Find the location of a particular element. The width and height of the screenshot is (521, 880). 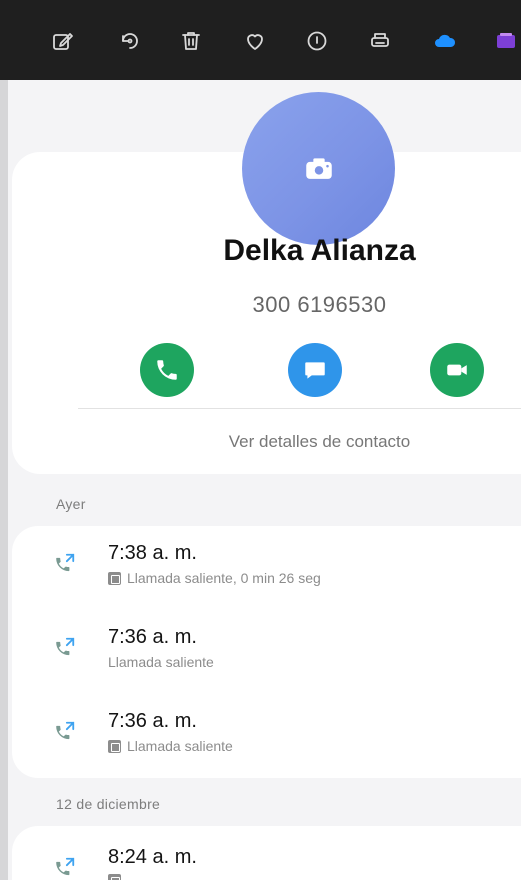

top-toolbar is located at coordinates (260, 40).